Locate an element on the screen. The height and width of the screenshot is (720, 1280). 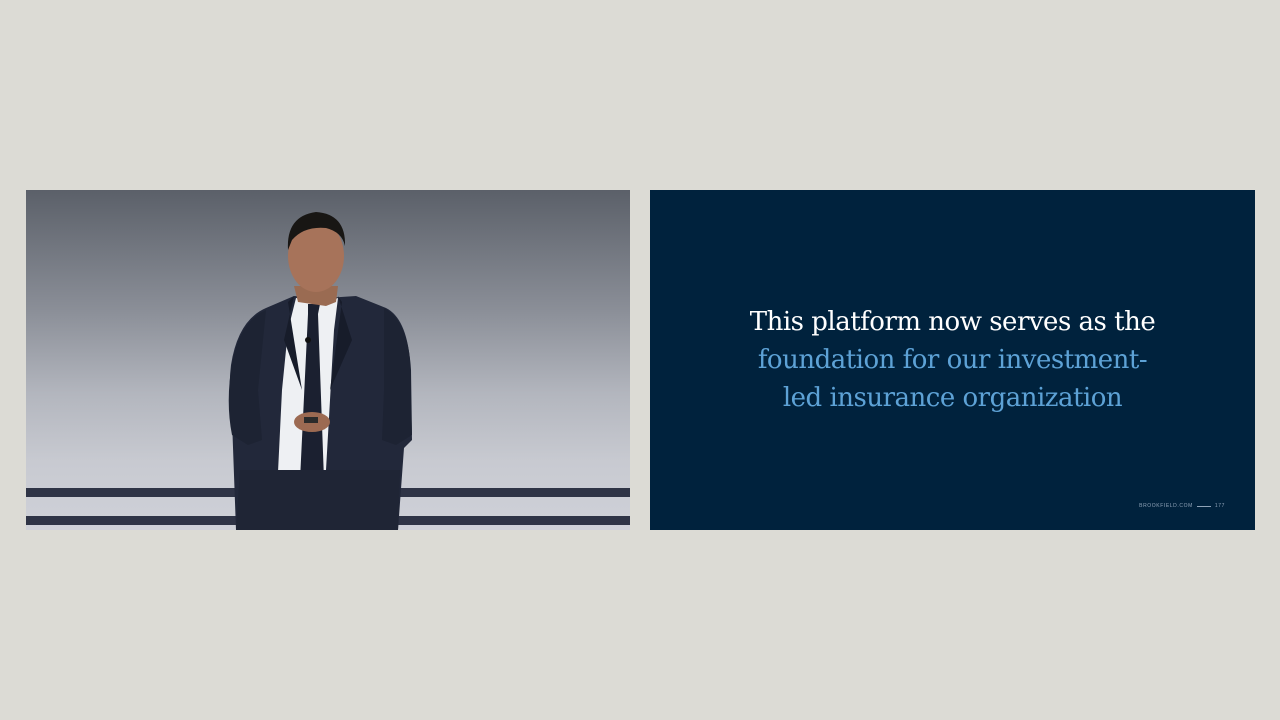
slide-footer-site: BROOKFIELD.COM is located at coordinates (1166, 506).